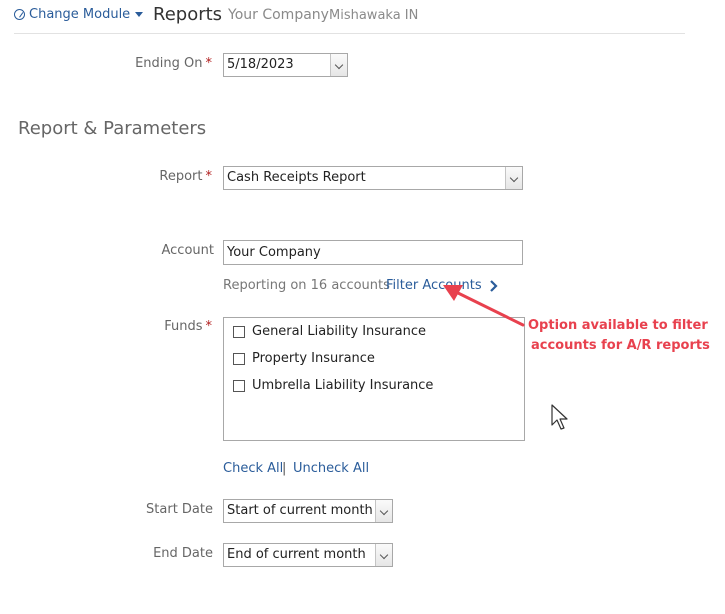 The height and width of the screenshot is (614, 725). What do you see at coordinates (253, 468) in the screenshot?
I see `check-all-link: Check All` at bounding box center [253, 468].